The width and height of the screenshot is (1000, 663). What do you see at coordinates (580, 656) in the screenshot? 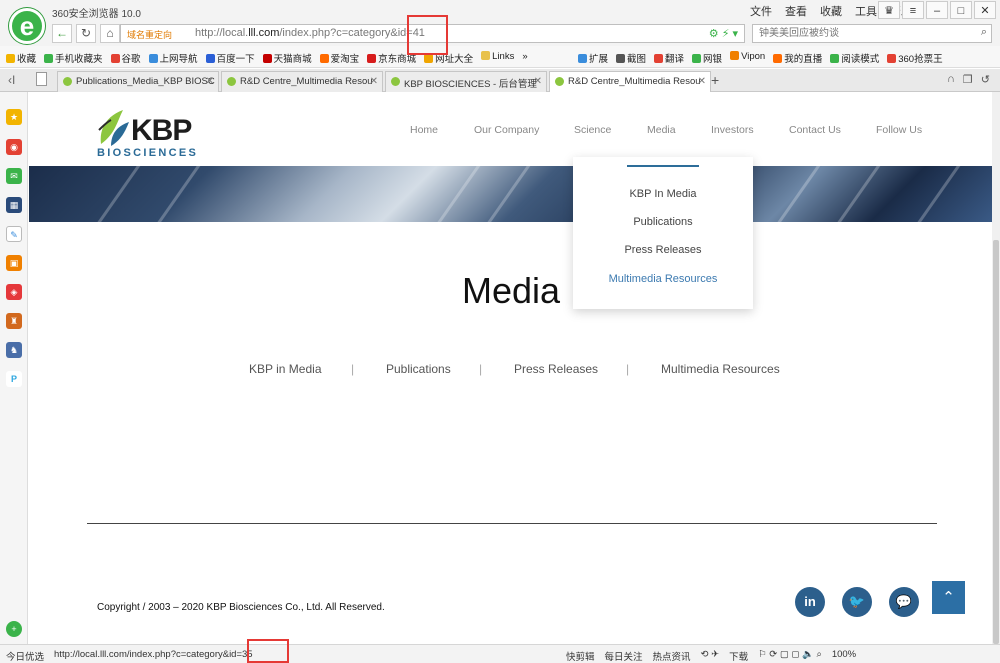
I see `status-quick-clip: 快剪辑` at bounding box center [580, 656].